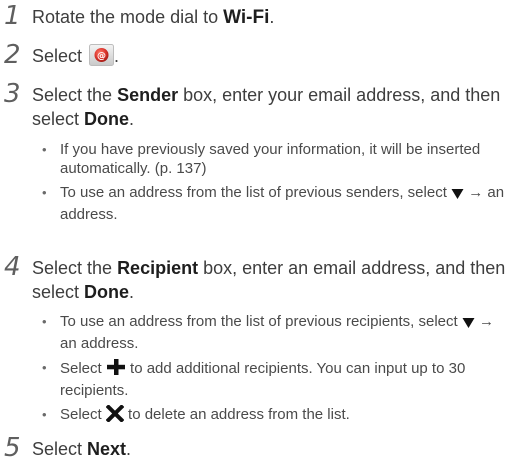  What do you see at coordinates (128, 17) in the screenshot?
I see `step-text-pre: Rotate the mode dial to` at bounding box center [128, 17].